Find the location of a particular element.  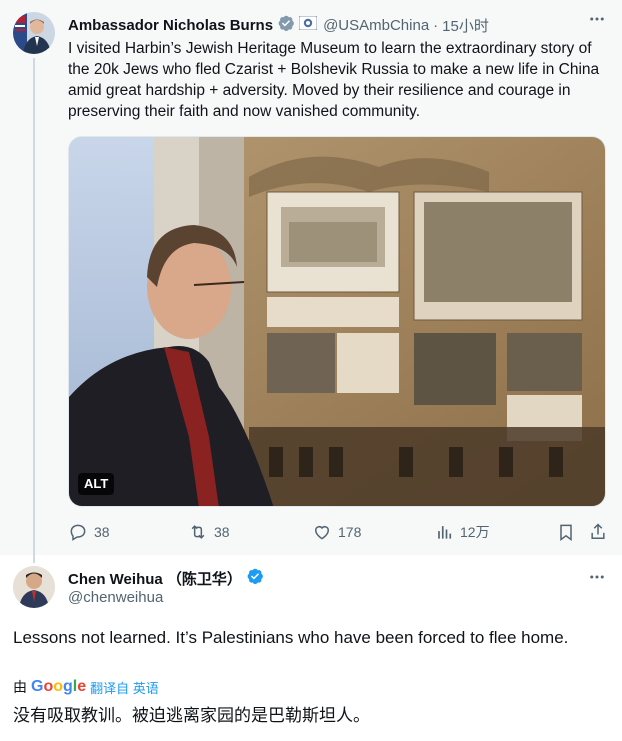

heart-icon is located at coordinates (322, 533).